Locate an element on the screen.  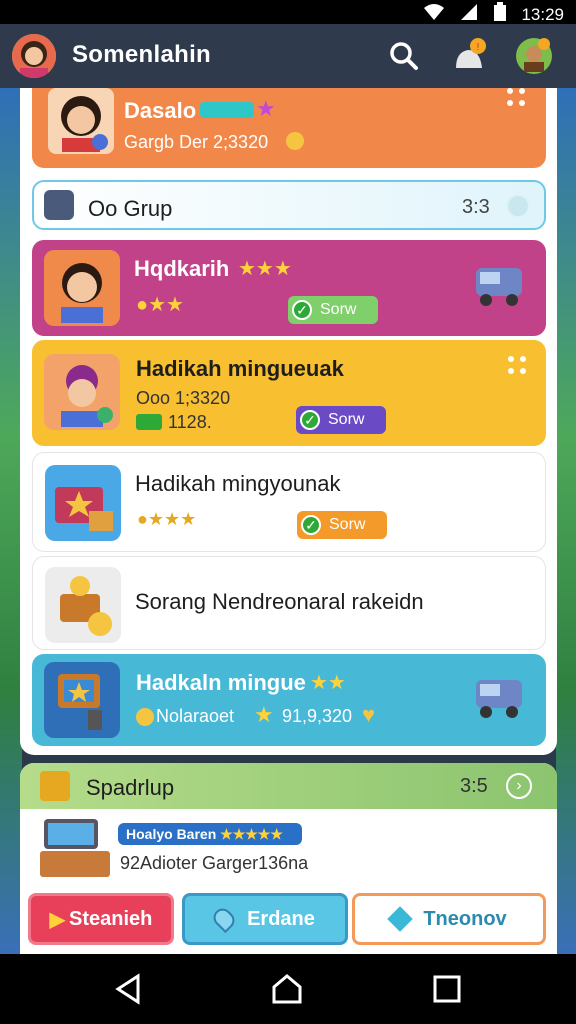
card-3-button: ✓ Sorw is located at coordinates (342, 525).